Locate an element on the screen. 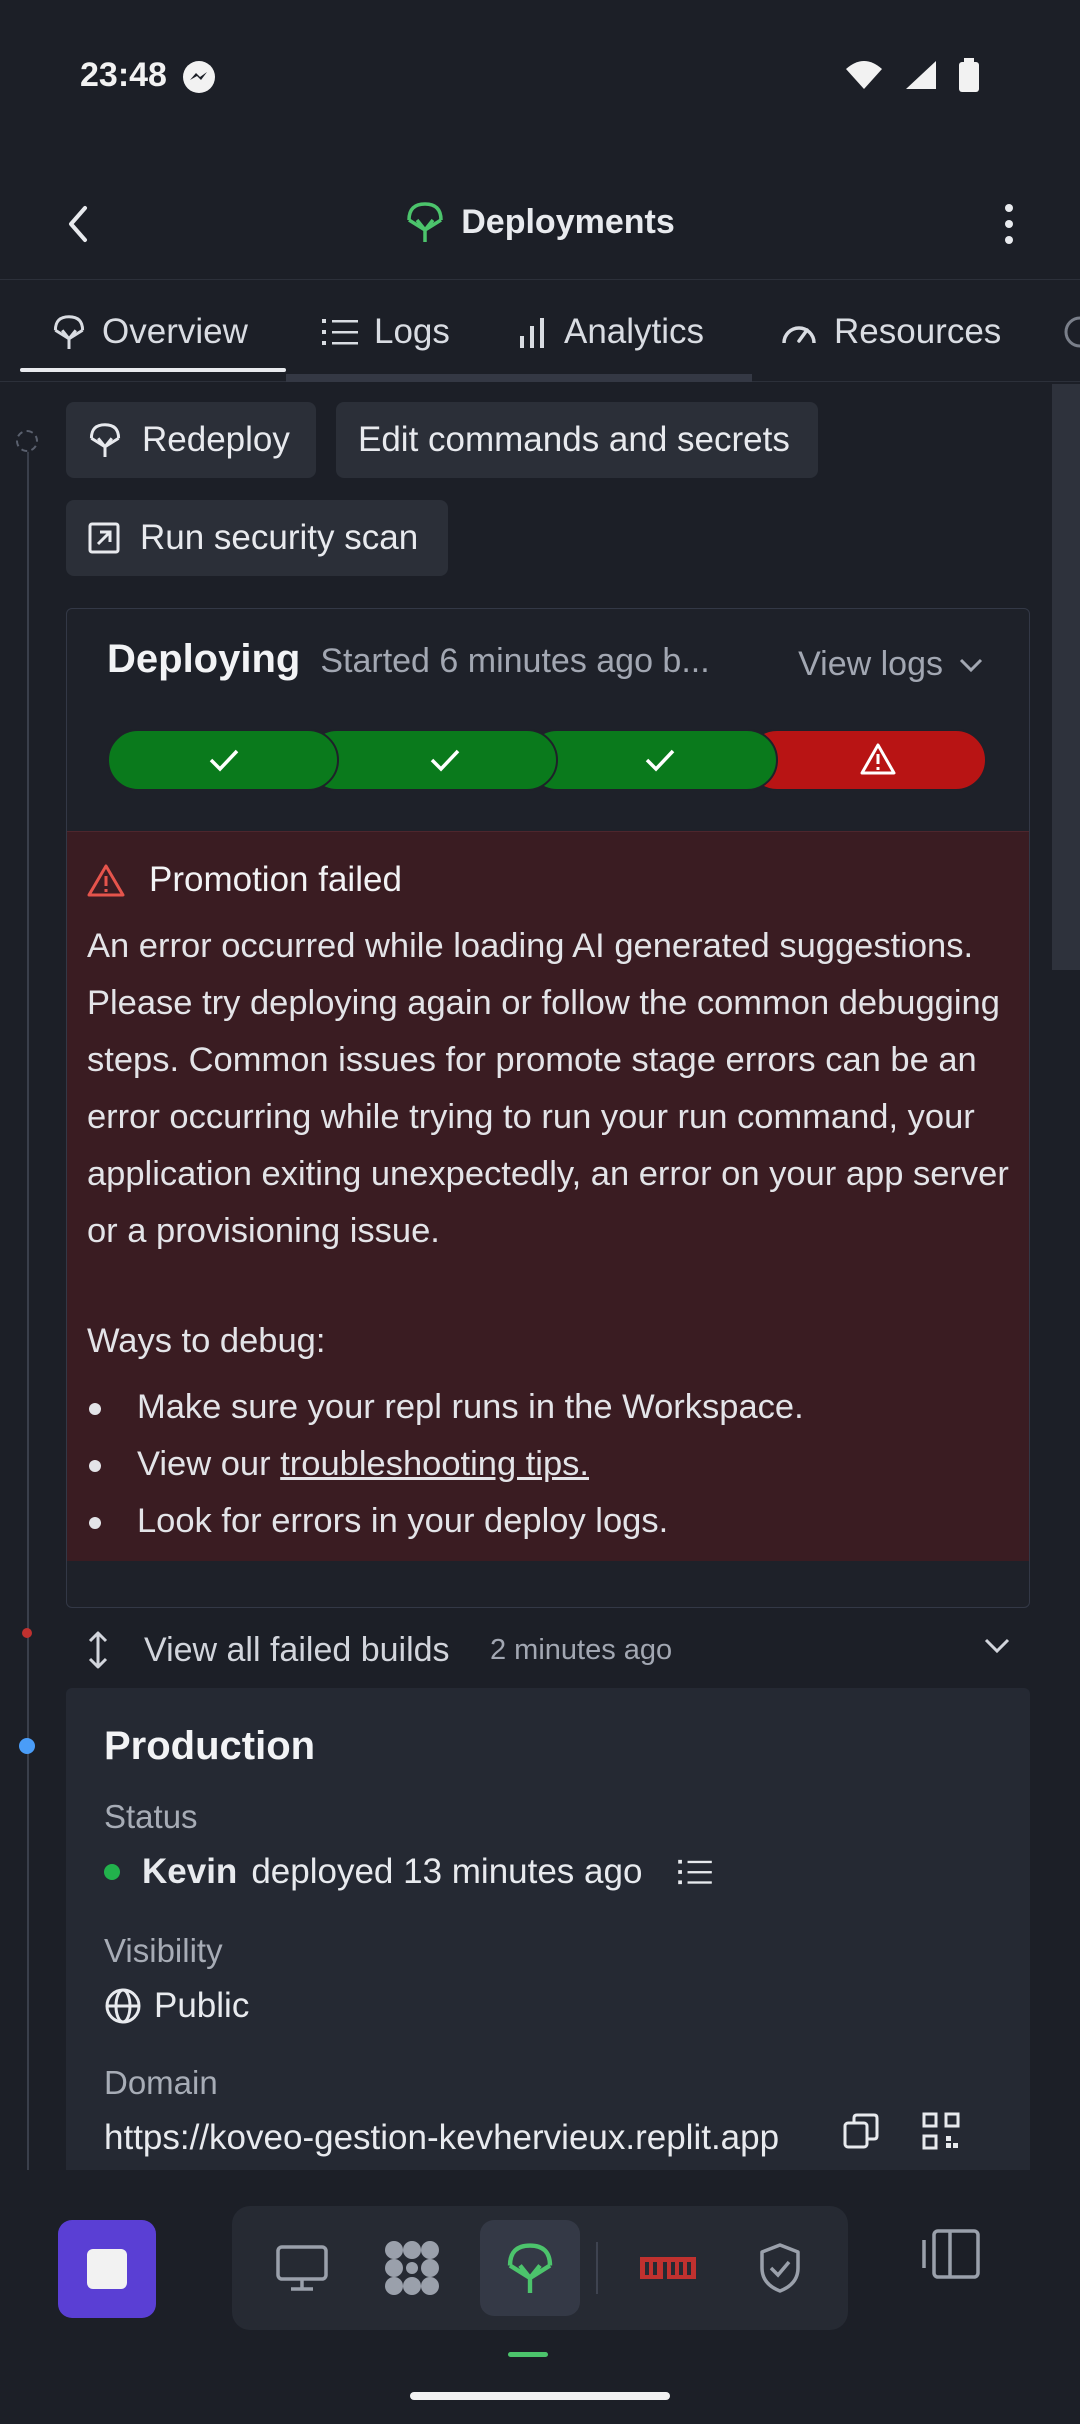  error-title: Promotion failed is located at coordinates (244, 880).